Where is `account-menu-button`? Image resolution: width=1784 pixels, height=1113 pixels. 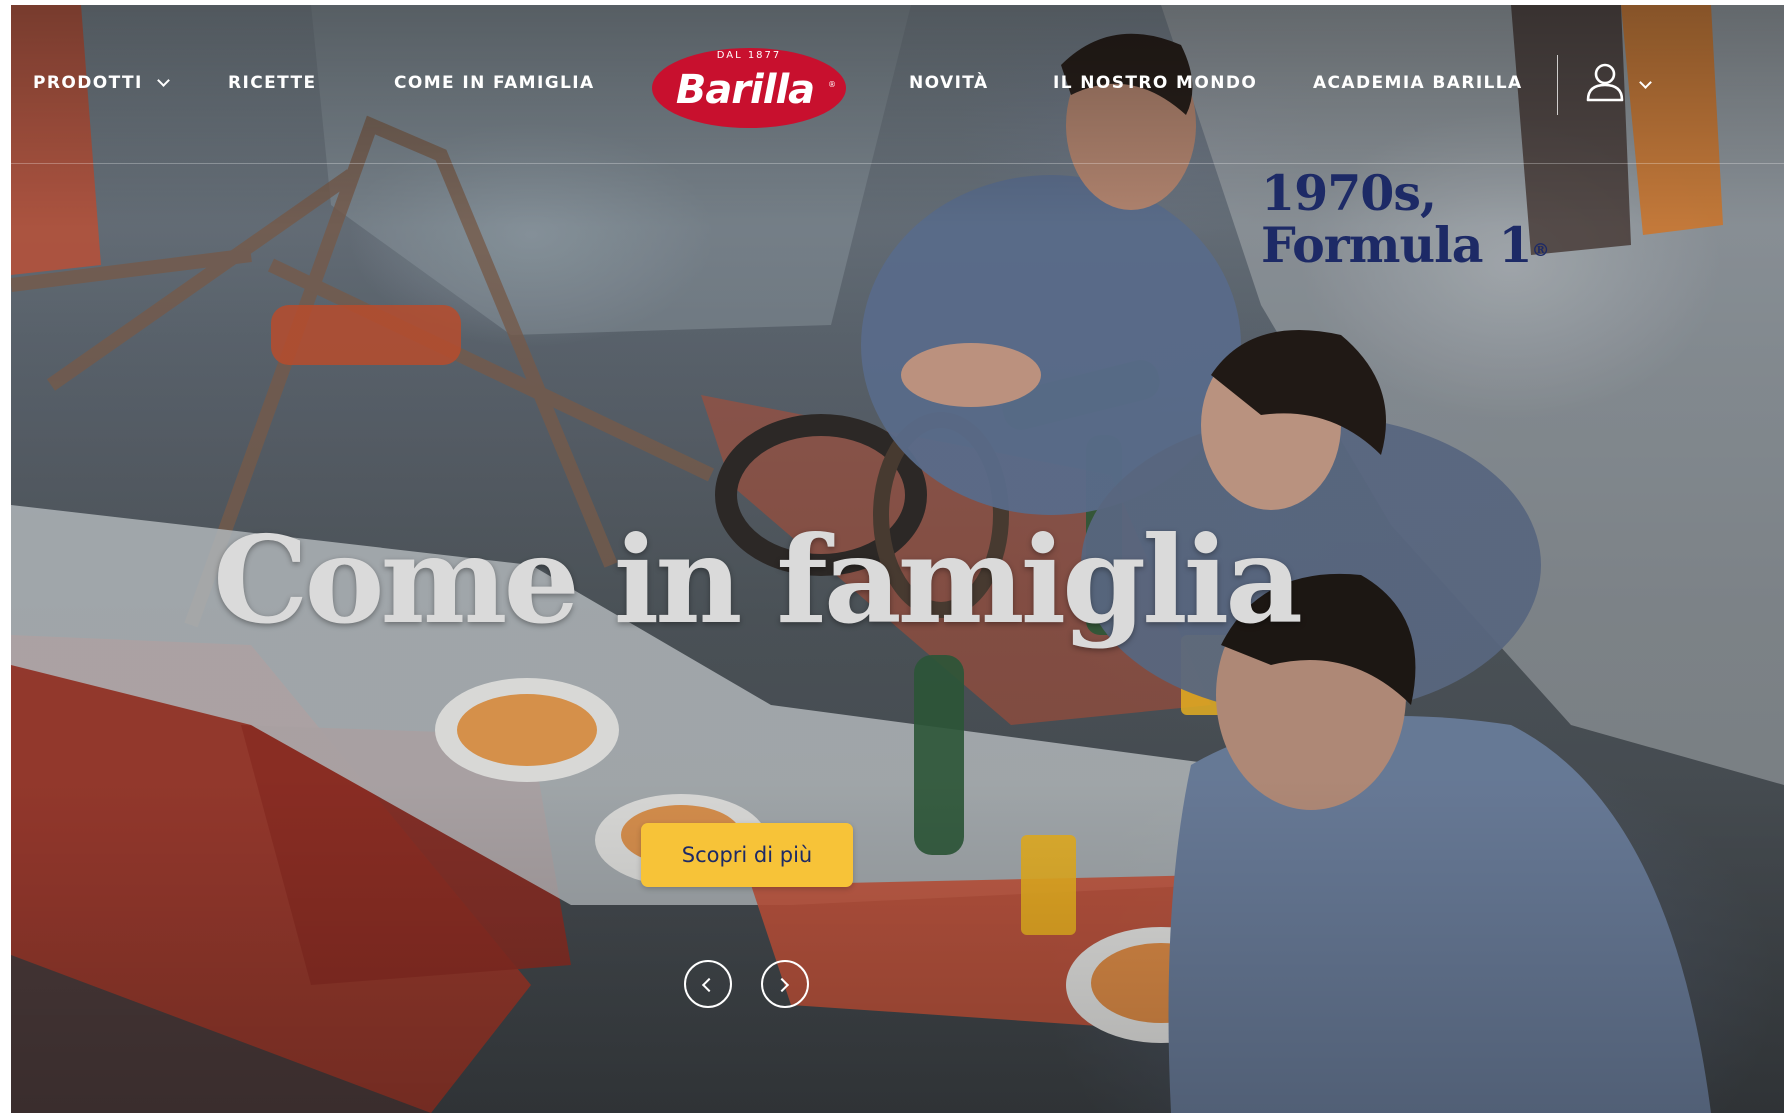 account-menu-button is located at coordinates (1620, 85).